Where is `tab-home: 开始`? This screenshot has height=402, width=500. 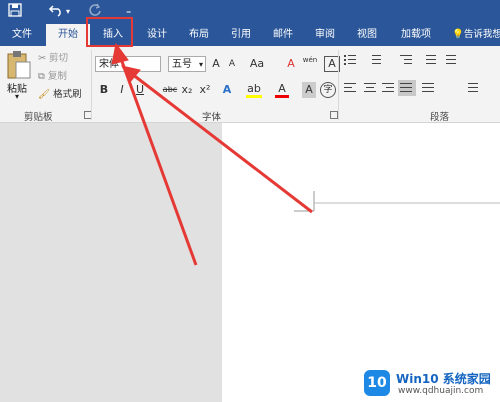 tab-home: 开始 is located at coordinates (68, 35).